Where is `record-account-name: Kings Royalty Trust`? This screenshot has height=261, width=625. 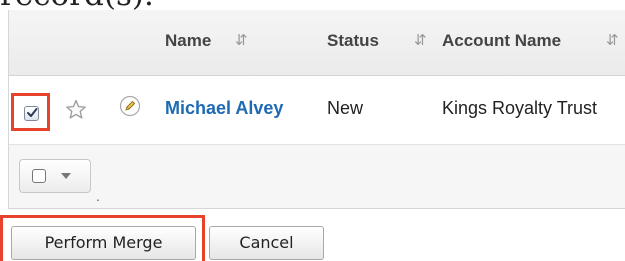
record-account-name: Kings Royalty Trust is located at coordinates (520, 108).